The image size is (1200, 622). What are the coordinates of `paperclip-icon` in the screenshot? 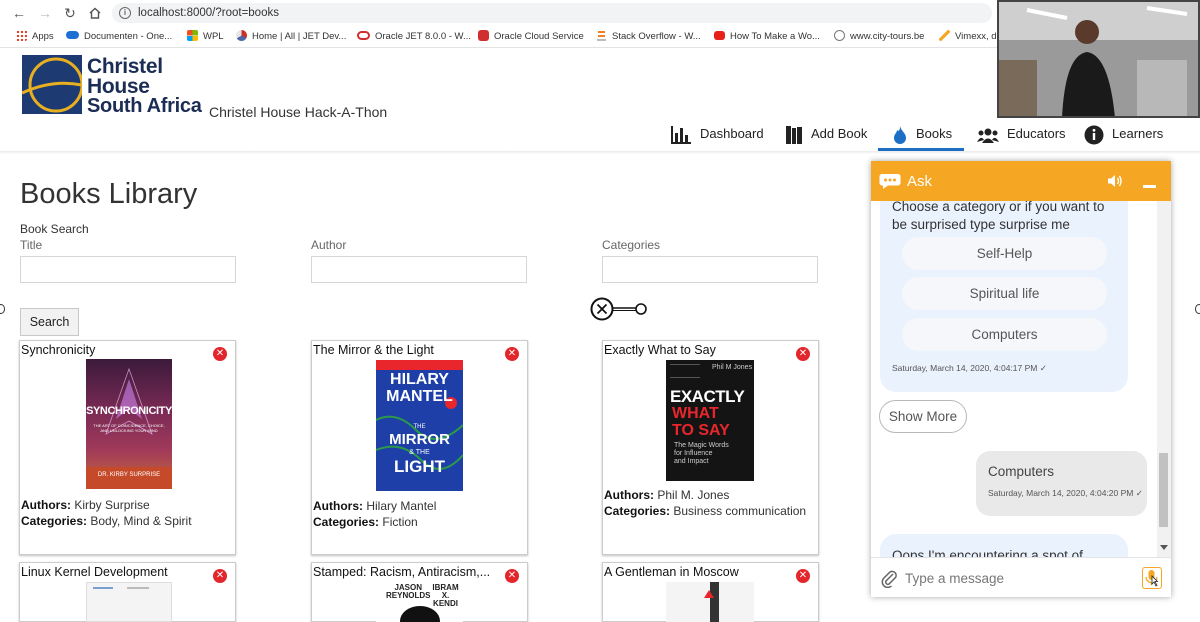 It's located at (889, 578).